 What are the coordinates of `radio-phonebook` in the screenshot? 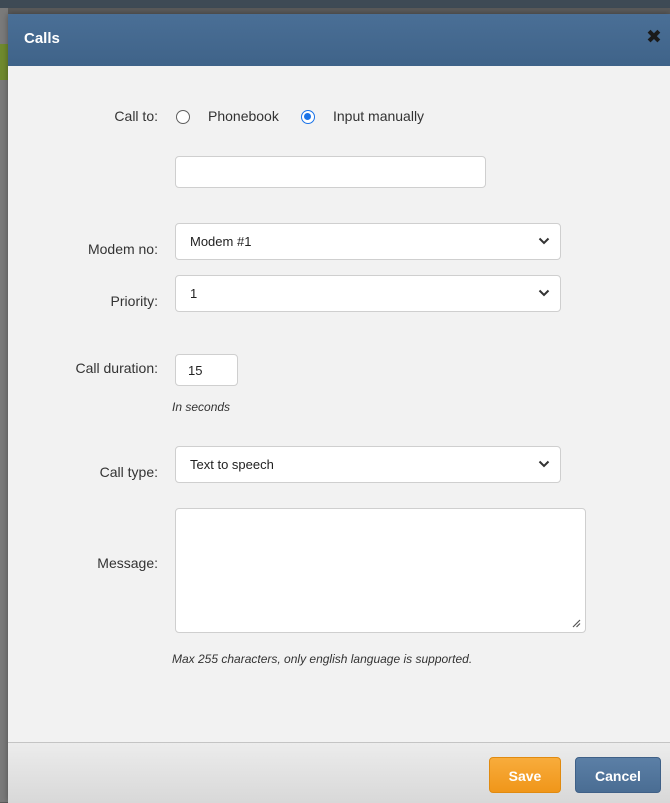 It's located at (183, 117).